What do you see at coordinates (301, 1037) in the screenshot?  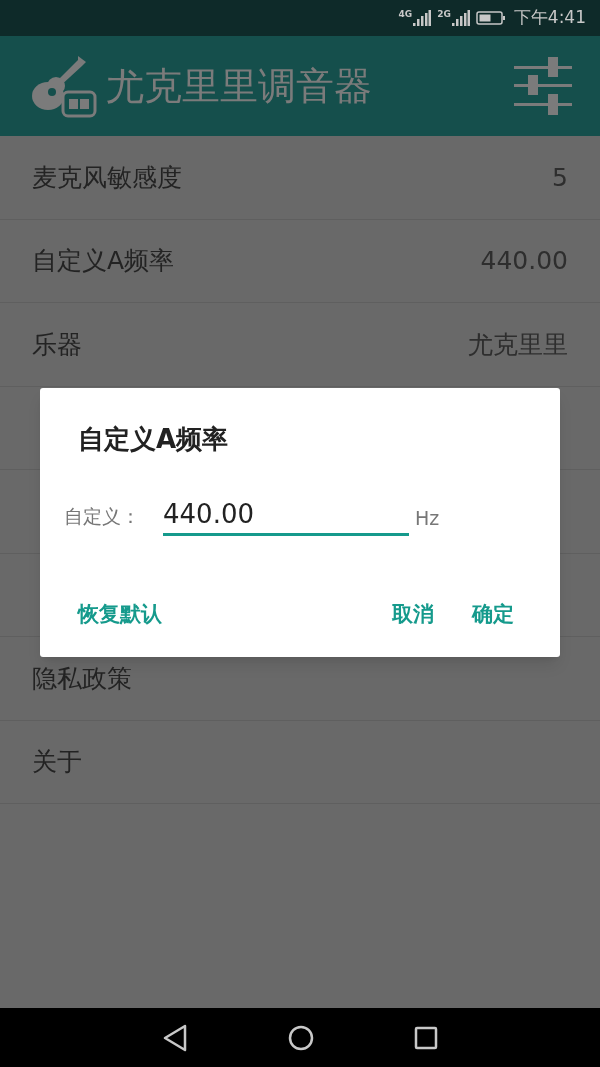 I see `home-icon` at bounding box center [301, 1037].